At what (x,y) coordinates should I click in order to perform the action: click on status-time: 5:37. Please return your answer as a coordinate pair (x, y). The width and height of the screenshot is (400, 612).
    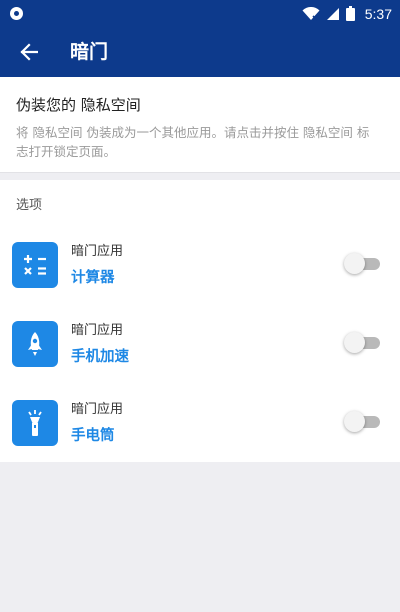
    Looking at the image, I should click on (378, 13).